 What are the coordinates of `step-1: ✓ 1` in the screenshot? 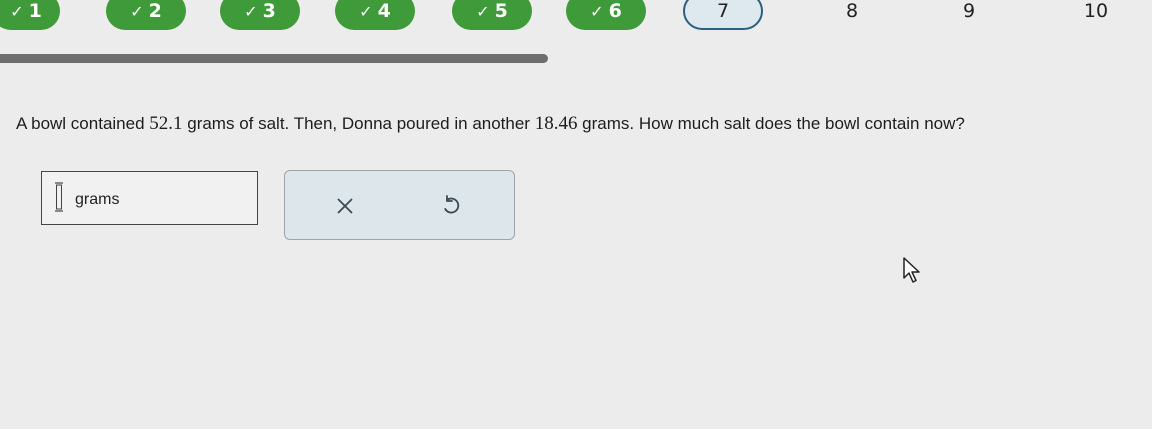 It's located at (30, 15).